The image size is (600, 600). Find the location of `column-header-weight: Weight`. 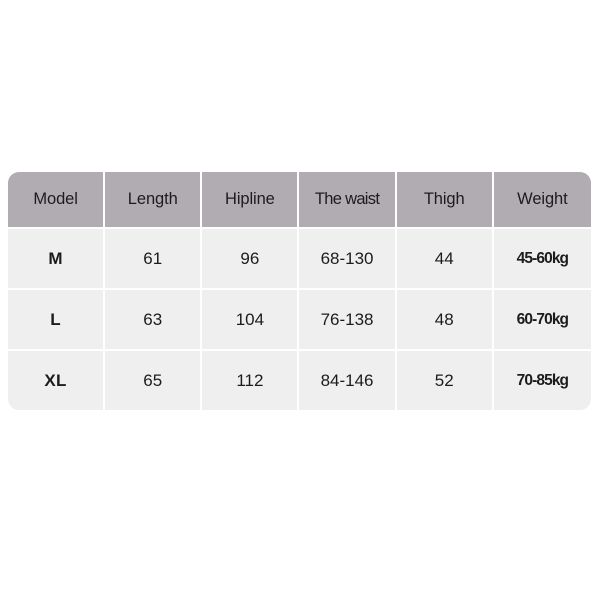

column-header-weight: Weight is located at coordinates (542, 200).